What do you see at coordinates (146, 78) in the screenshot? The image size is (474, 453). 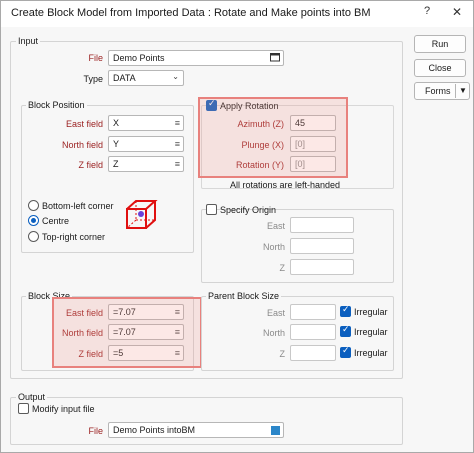 I see `input-type-select: DATA ⌄` at bounding box center [146, 78].